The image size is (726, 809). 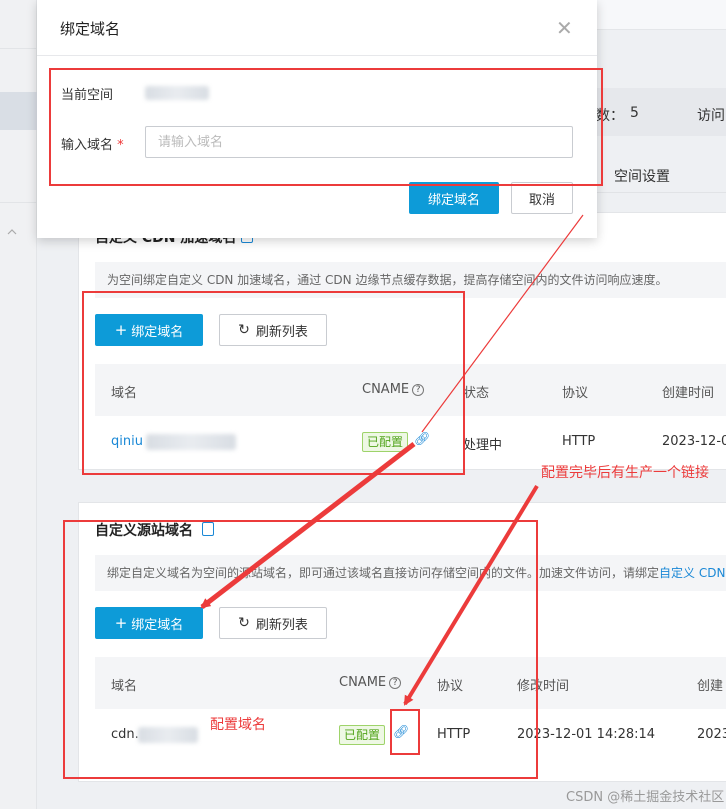 What do you see at coordinates (645, 797) in the screenshot?
I see `watermark: CSDN @稀土掘金技术社区` at bounding box center [645, 797].